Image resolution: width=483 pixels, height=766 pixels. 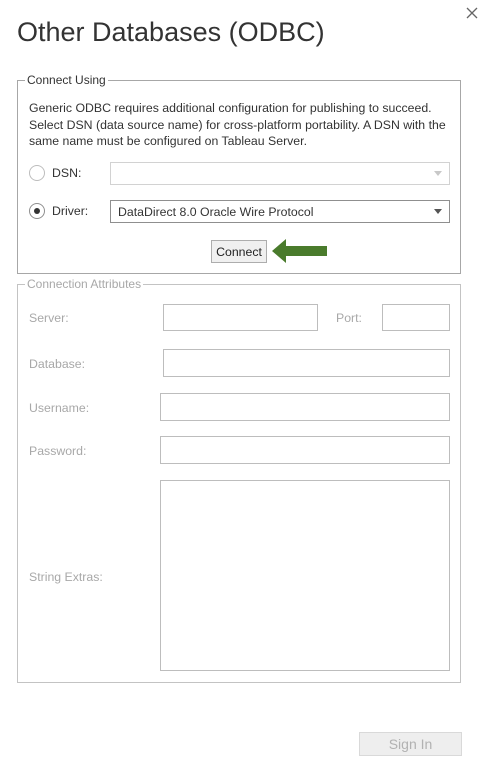 I want to click on driver-radio, so click(x=37, y=211).